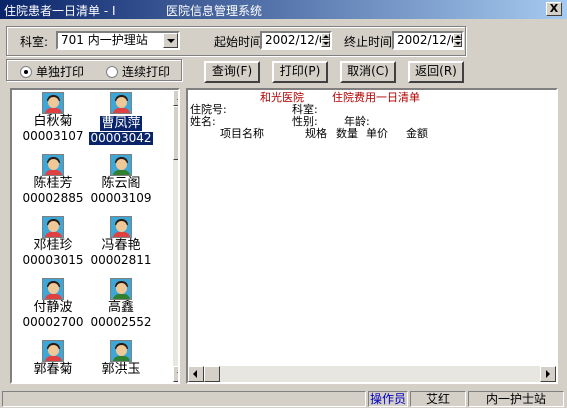 This screenshot has width=567, height=408. Describe the element at coordinates (170, 40) in the screenshot. I see `chevron-down-icon` at that location.